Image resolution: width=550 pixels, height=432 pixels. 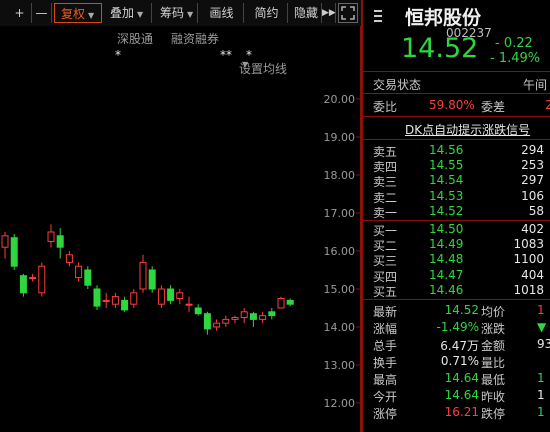 What do you see at coordinates (446, 180) in the screenshot?
I see `ask-row-price: 14.54` at bounding box center [446, 180].